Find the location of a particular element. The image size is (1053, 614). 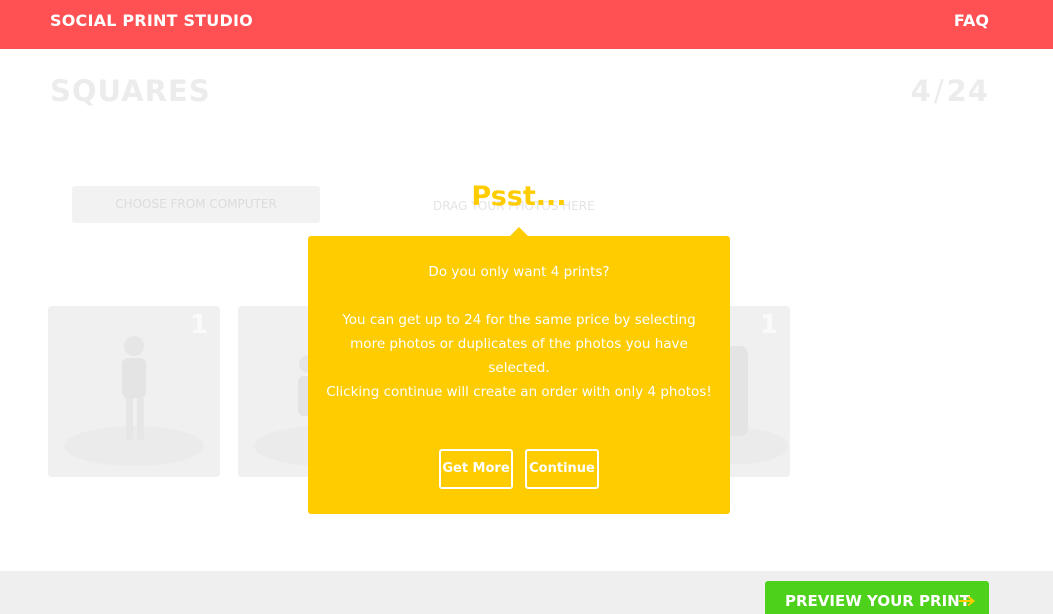

preview-print-label: PREVIEW YOUR PRINT is located at coordinates (877, 601).